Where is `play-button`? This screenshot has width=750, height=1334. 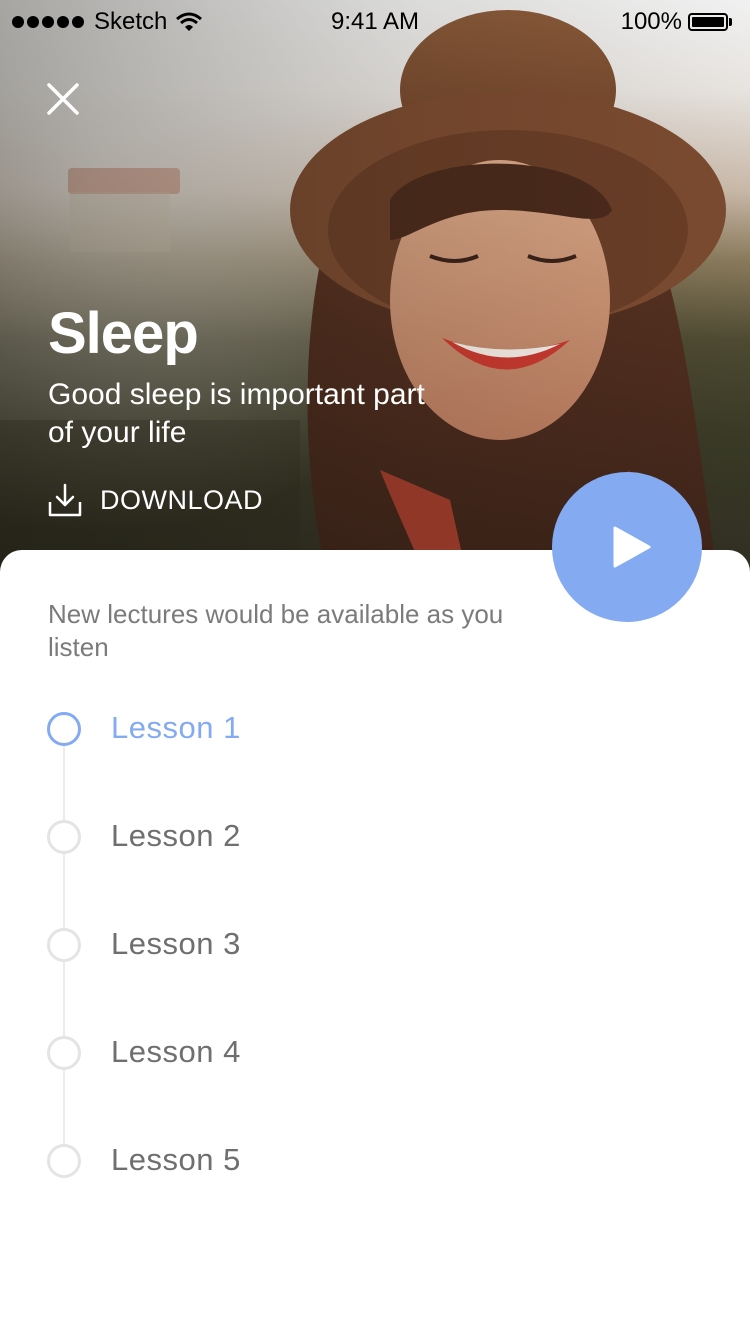
play-button is located at coordinates (627, 547).